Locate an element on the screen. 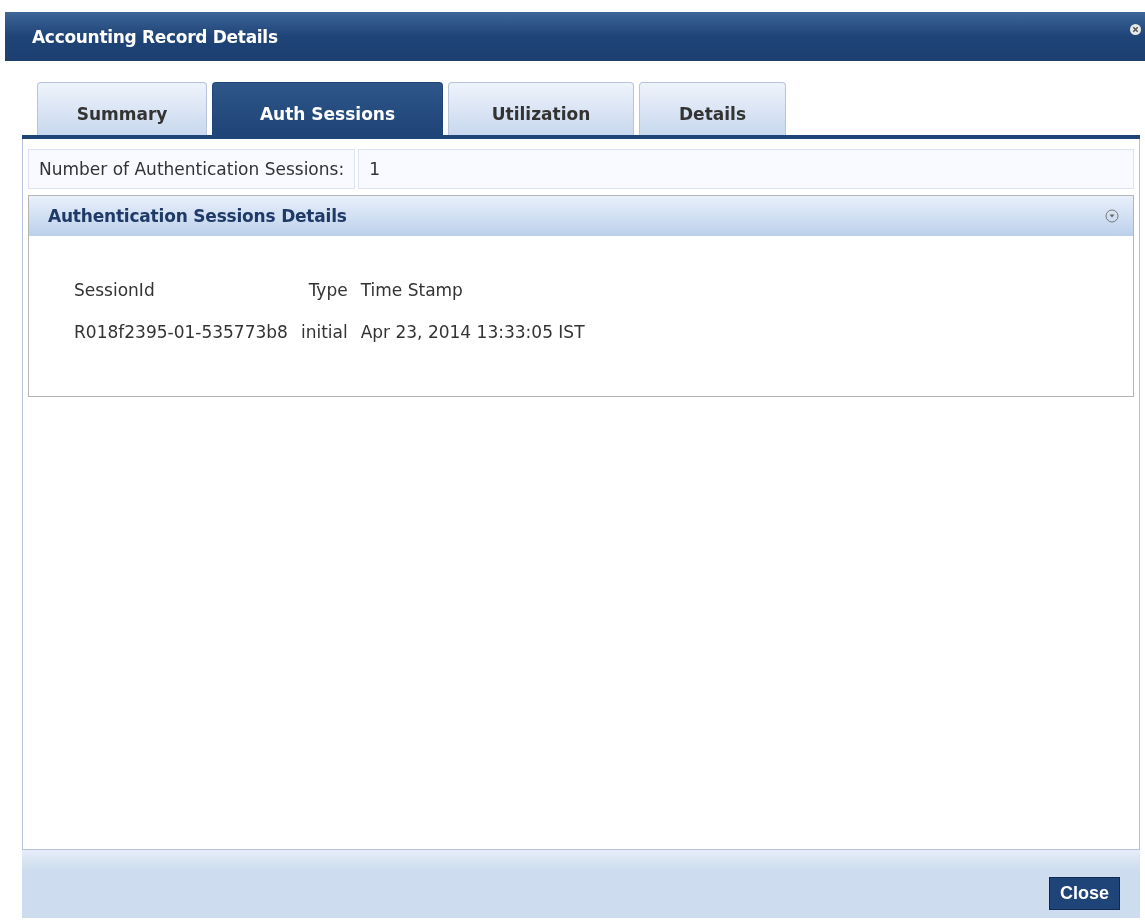  collapse-icon is located at coordinates (1112, 216).